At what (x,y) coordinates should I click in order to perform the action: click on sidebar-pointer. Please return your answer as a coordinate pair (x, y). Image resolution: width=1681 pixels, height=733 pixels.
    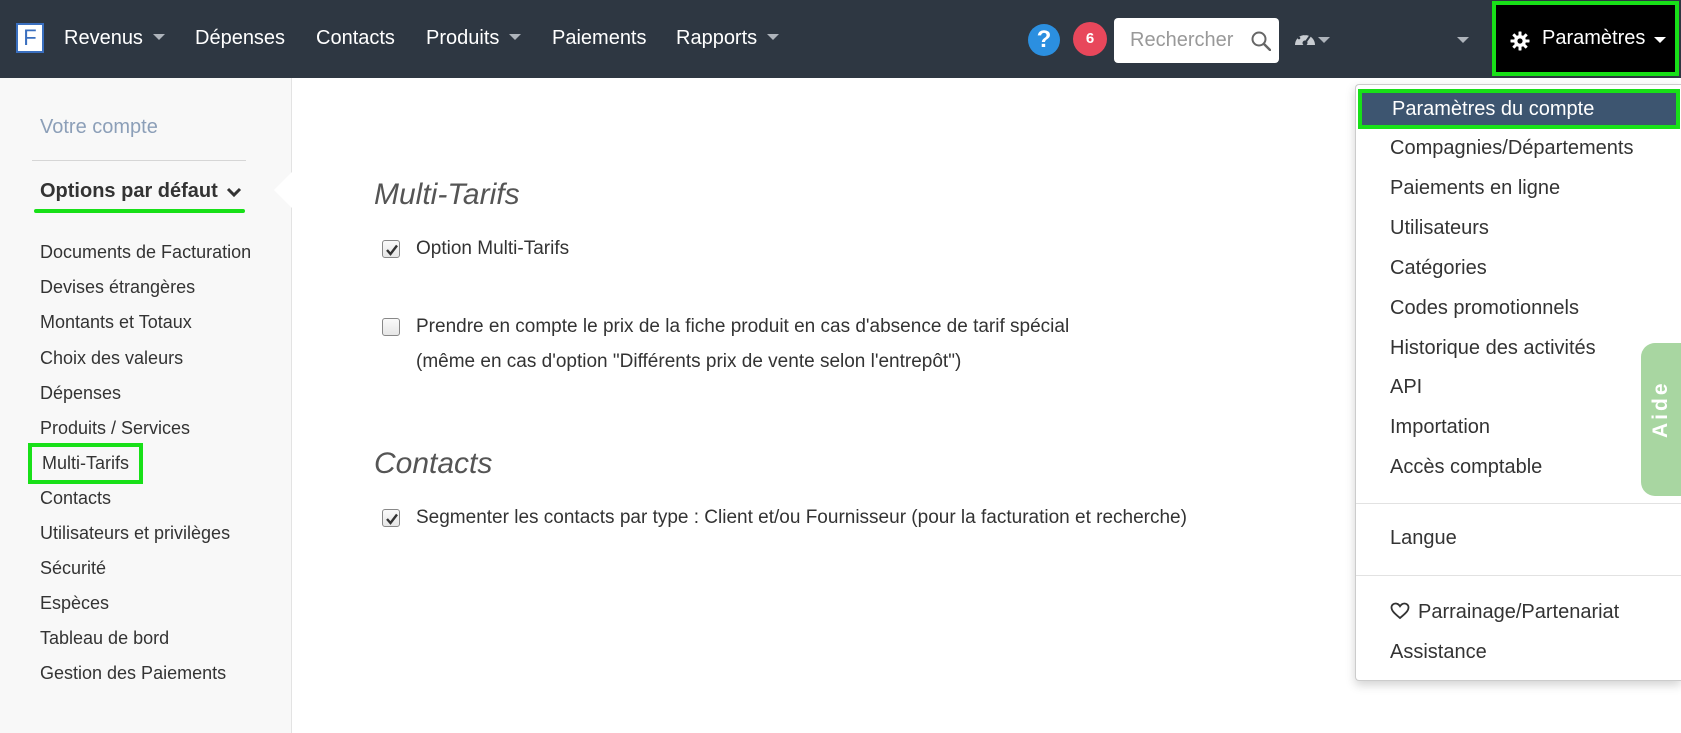
    Looking at the image, I should click on (283, 190).